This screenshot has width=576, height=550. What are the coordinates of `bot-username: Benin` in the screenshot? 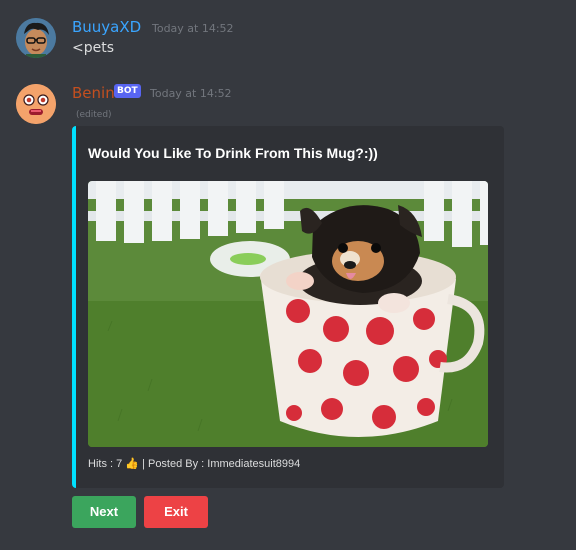 It's located at (93, 93).